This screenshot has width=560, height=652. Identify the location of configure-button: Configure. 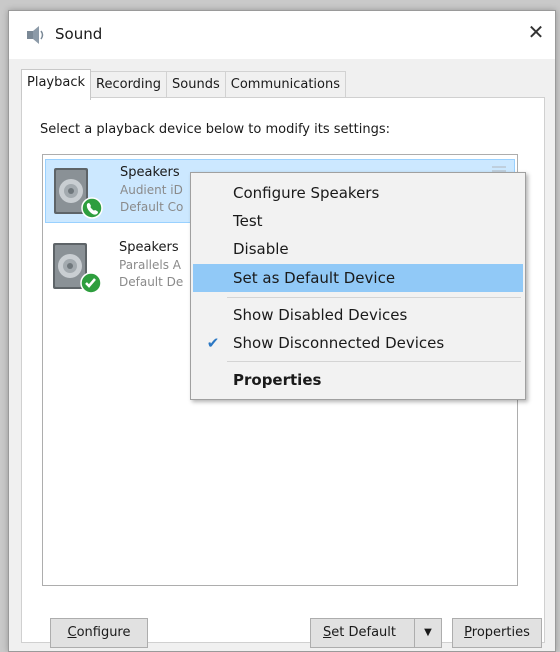
(99, 633).